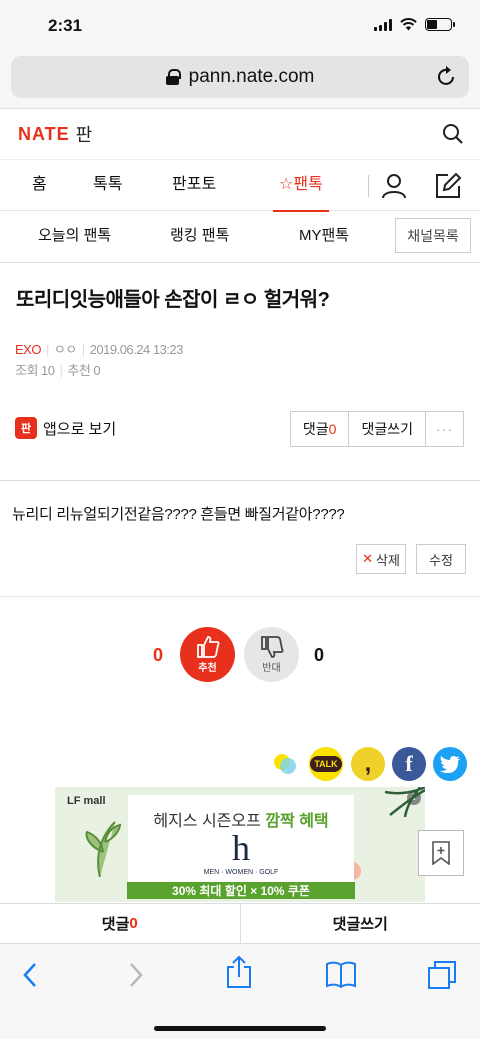 Image resolution: width=480 pixels, height=1039 pixels. I want to click on post-actions: 판 앱으로 보기 댓글 0 댓글쓰기 ···, so click(240, 431).